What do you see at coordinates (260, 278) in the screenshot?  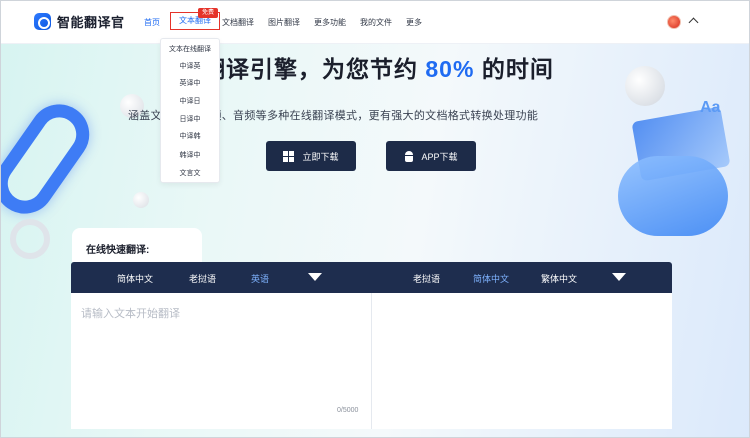 I see `source-lang-option: 英语` at bounding box center [260, 278].